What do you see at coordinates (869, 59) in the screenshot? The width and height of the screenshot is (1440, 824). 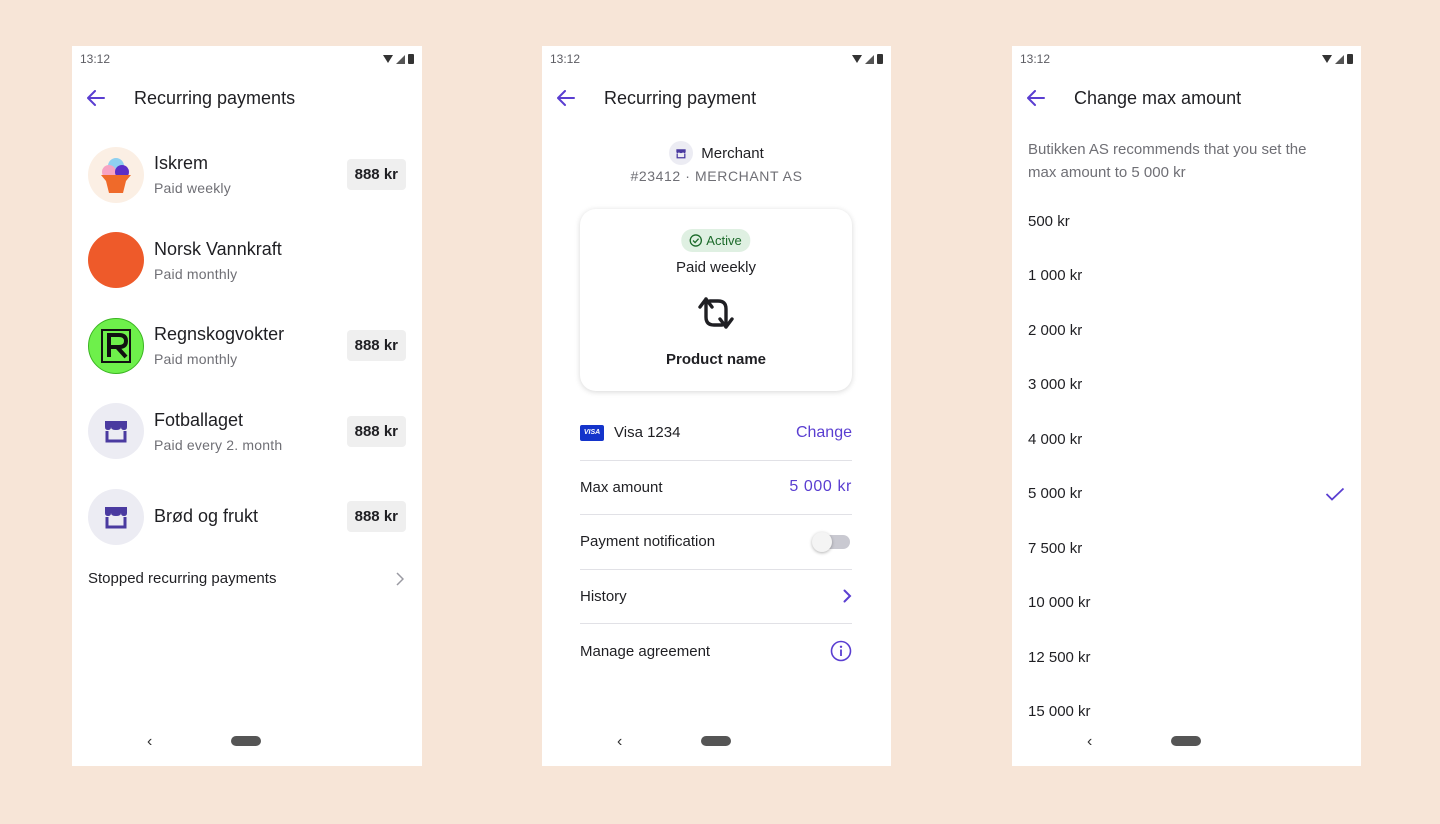 I see `signal-icon` at bounding box center [869, 59].